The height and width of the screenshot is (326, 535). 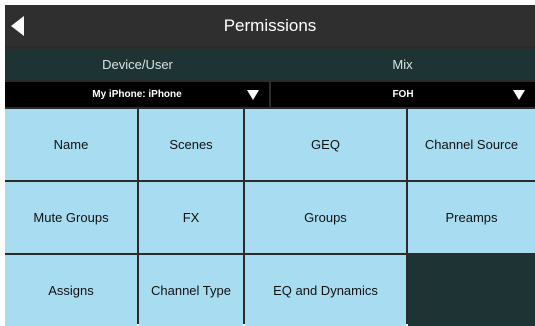 What do you see at coordinates (471, 217) in the screenshot?
I see `permission-preamps-button: Preamps` at bounding box center [471, 217].